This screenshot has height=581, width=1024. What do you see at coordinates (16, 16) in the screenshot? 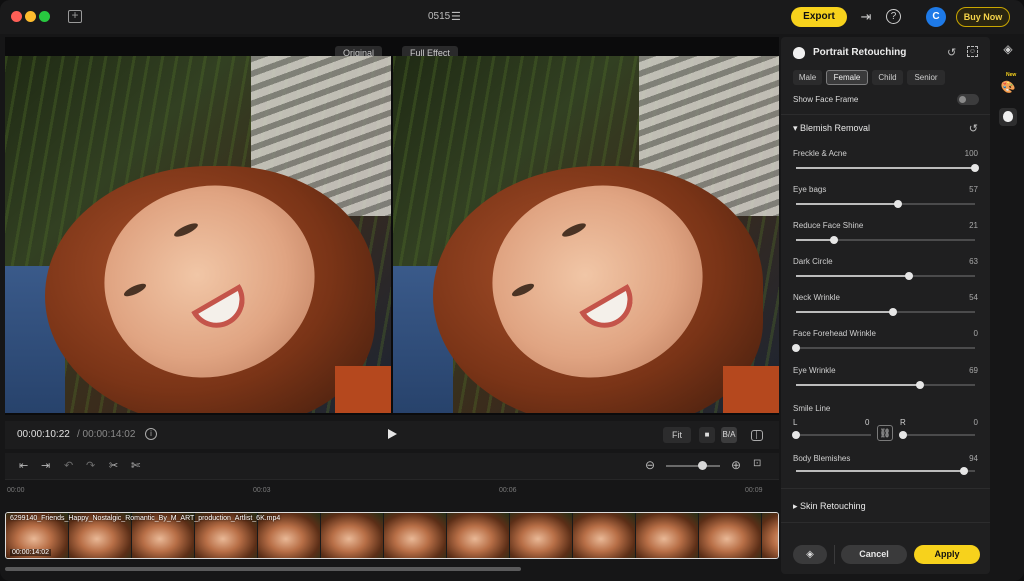
I see `close-window-button` at bounding box center [16, 16].